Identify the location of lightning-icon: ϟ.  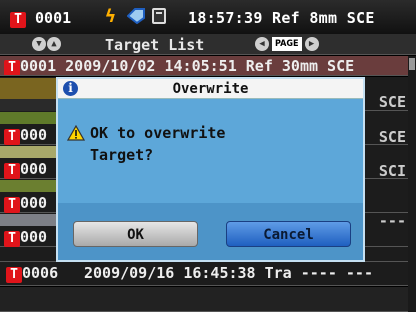
(110, 16).